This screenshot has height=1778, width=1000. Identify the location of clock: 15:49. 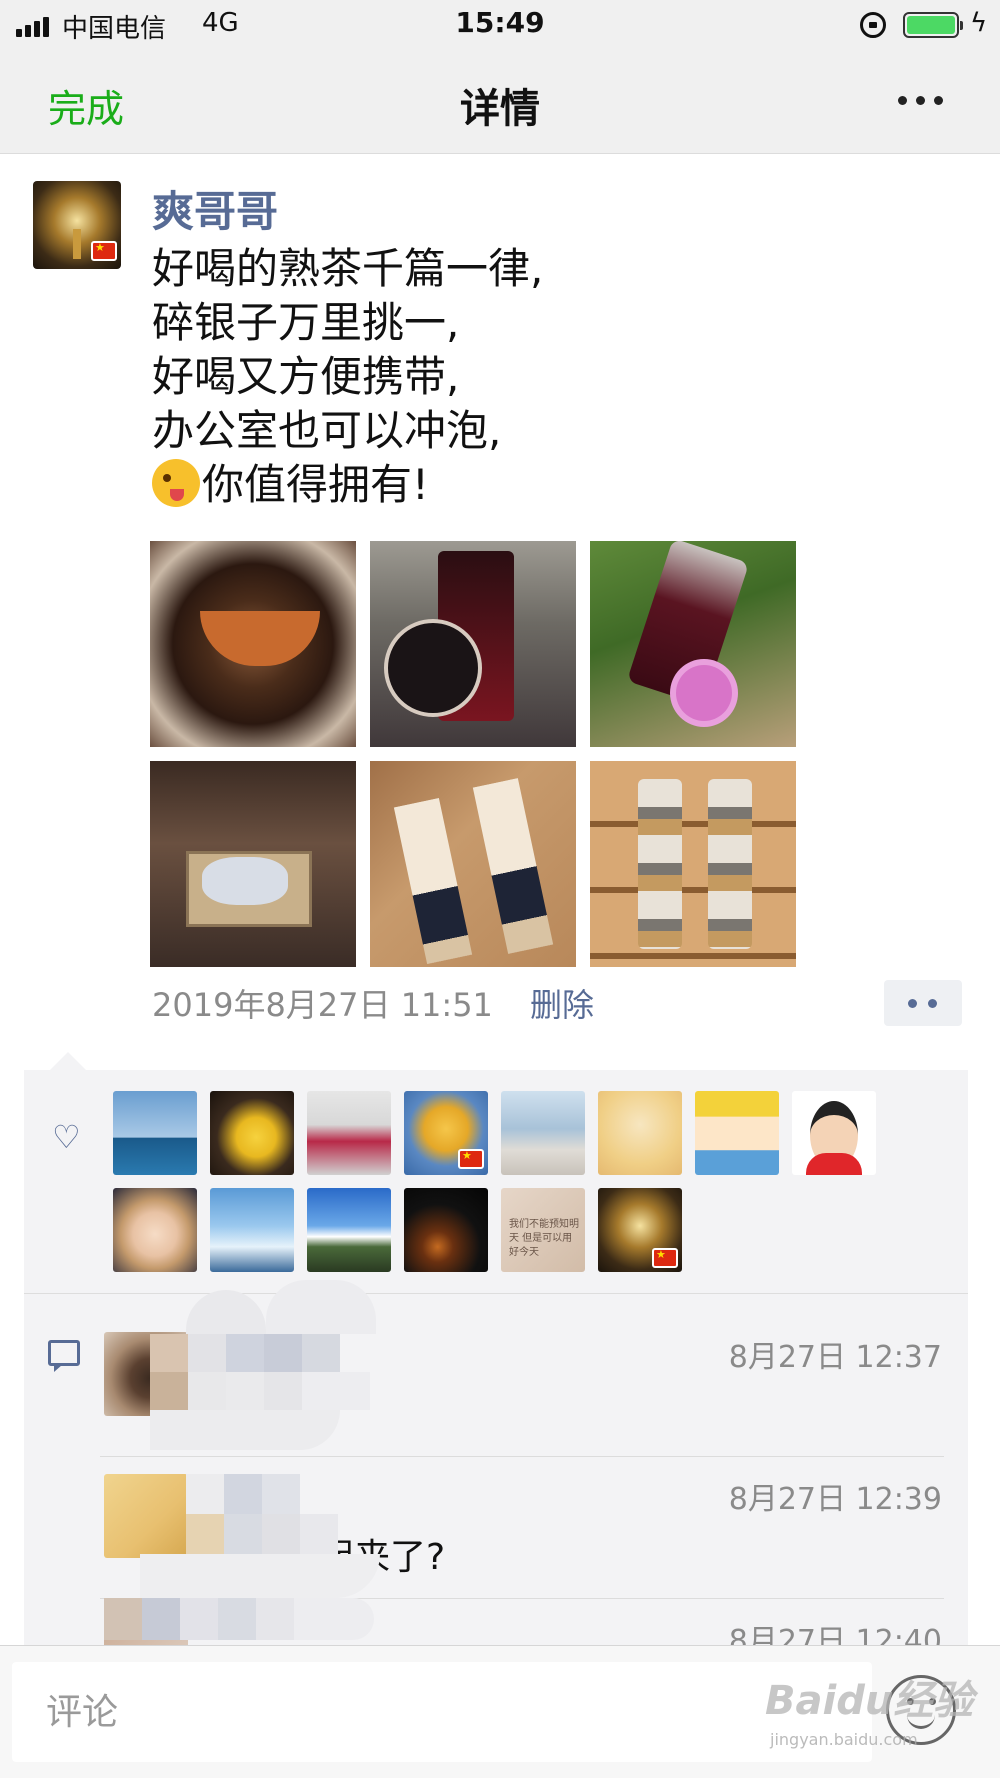
(500, 22).